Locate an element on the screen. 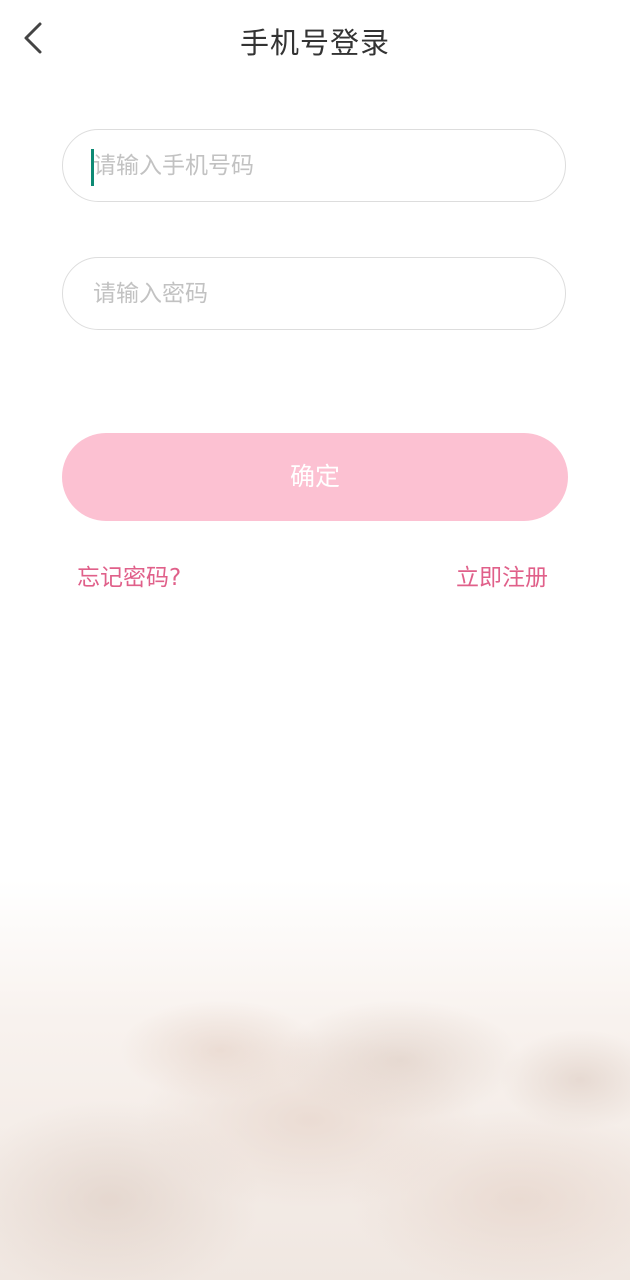 This screenshot has width=630, height=1280. phone-input is located at coordinates (313, 165).